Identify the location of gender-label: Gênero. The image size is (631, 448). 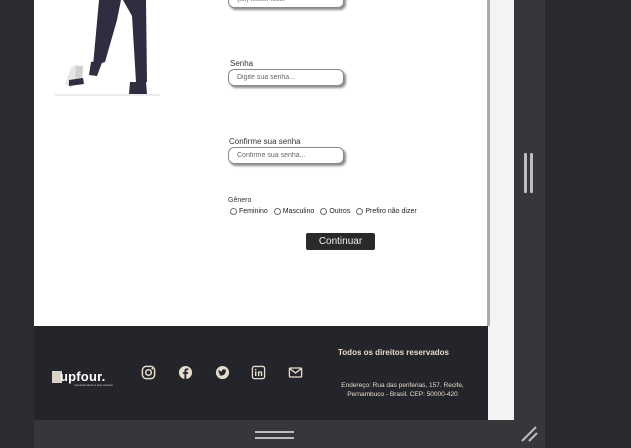
(240, 200).